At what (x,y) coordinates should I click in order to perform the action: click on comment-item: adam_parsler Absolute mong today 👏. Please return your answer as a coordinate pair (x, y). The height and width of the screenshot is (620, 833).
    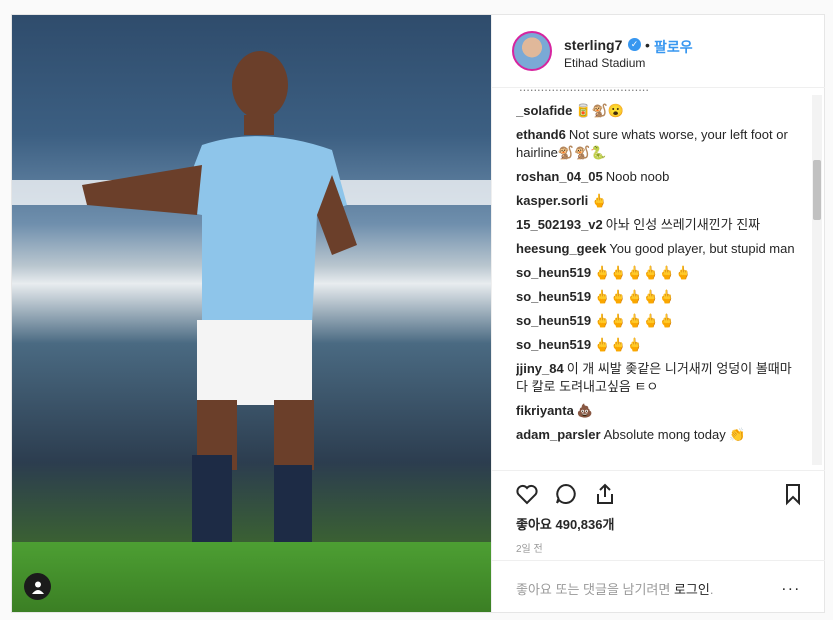
    Looking at the image, I should click on (659, 435).